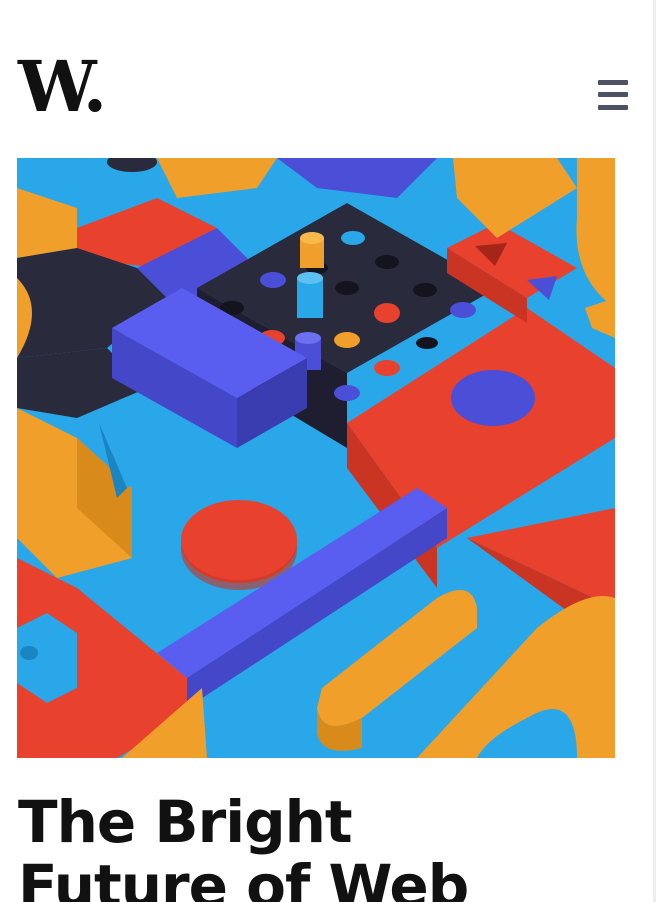  I want to click on article-title: The Bright Future of Web, so click(248, 846).